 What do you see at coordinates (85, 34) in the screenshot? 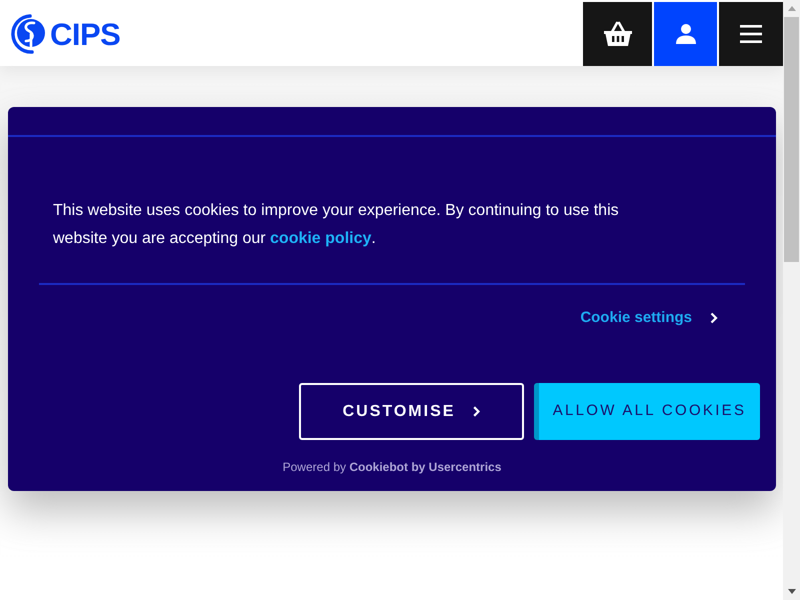
I see `logo-text: CIPS` at bounding box center [85, 34].